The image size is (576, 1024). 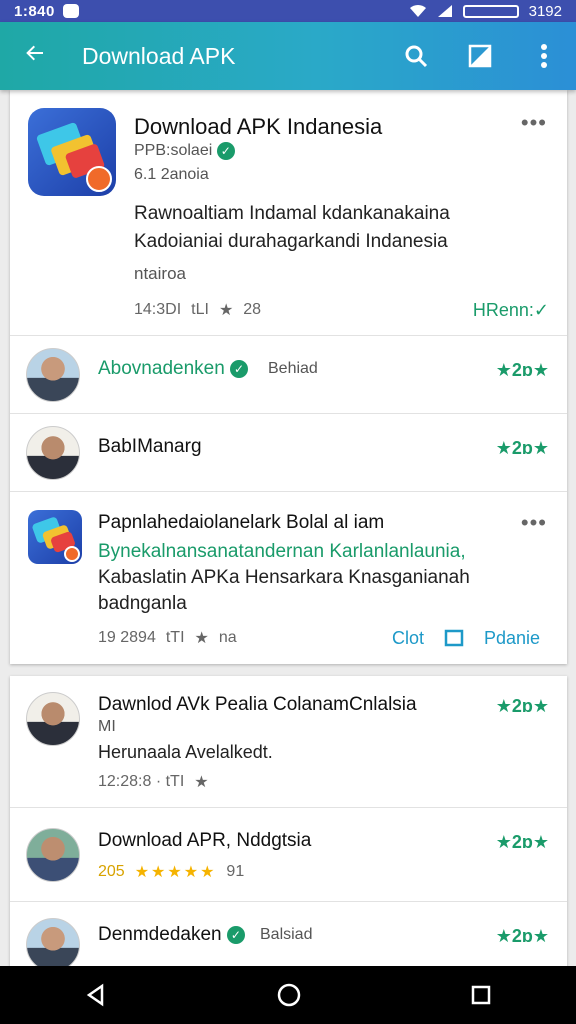 I want to click on app-description-1: Rawnoaltiam Indamal kdankanakaina, so click(x=292, y=213).